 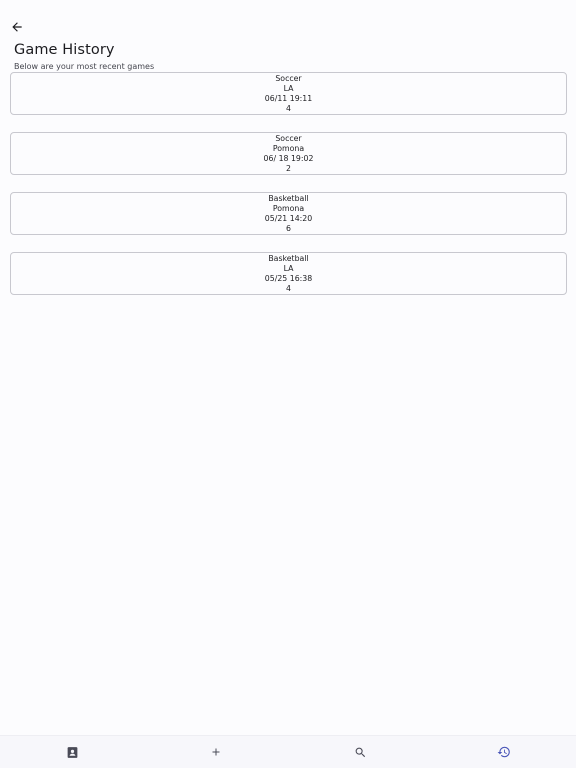 I want to click on game-card: Basketball LA 05/25 16:38 4, so click(x=288, y=273).